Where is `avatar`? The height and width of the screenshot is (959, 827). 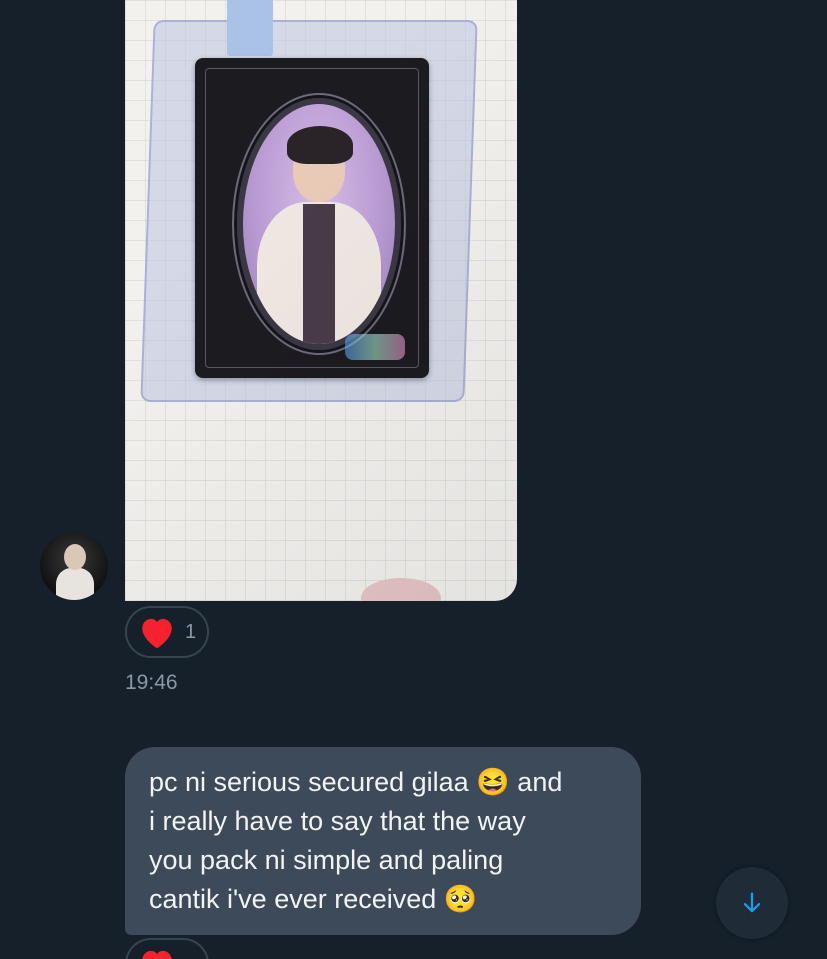 avatar is located at coordinates (74, 566).